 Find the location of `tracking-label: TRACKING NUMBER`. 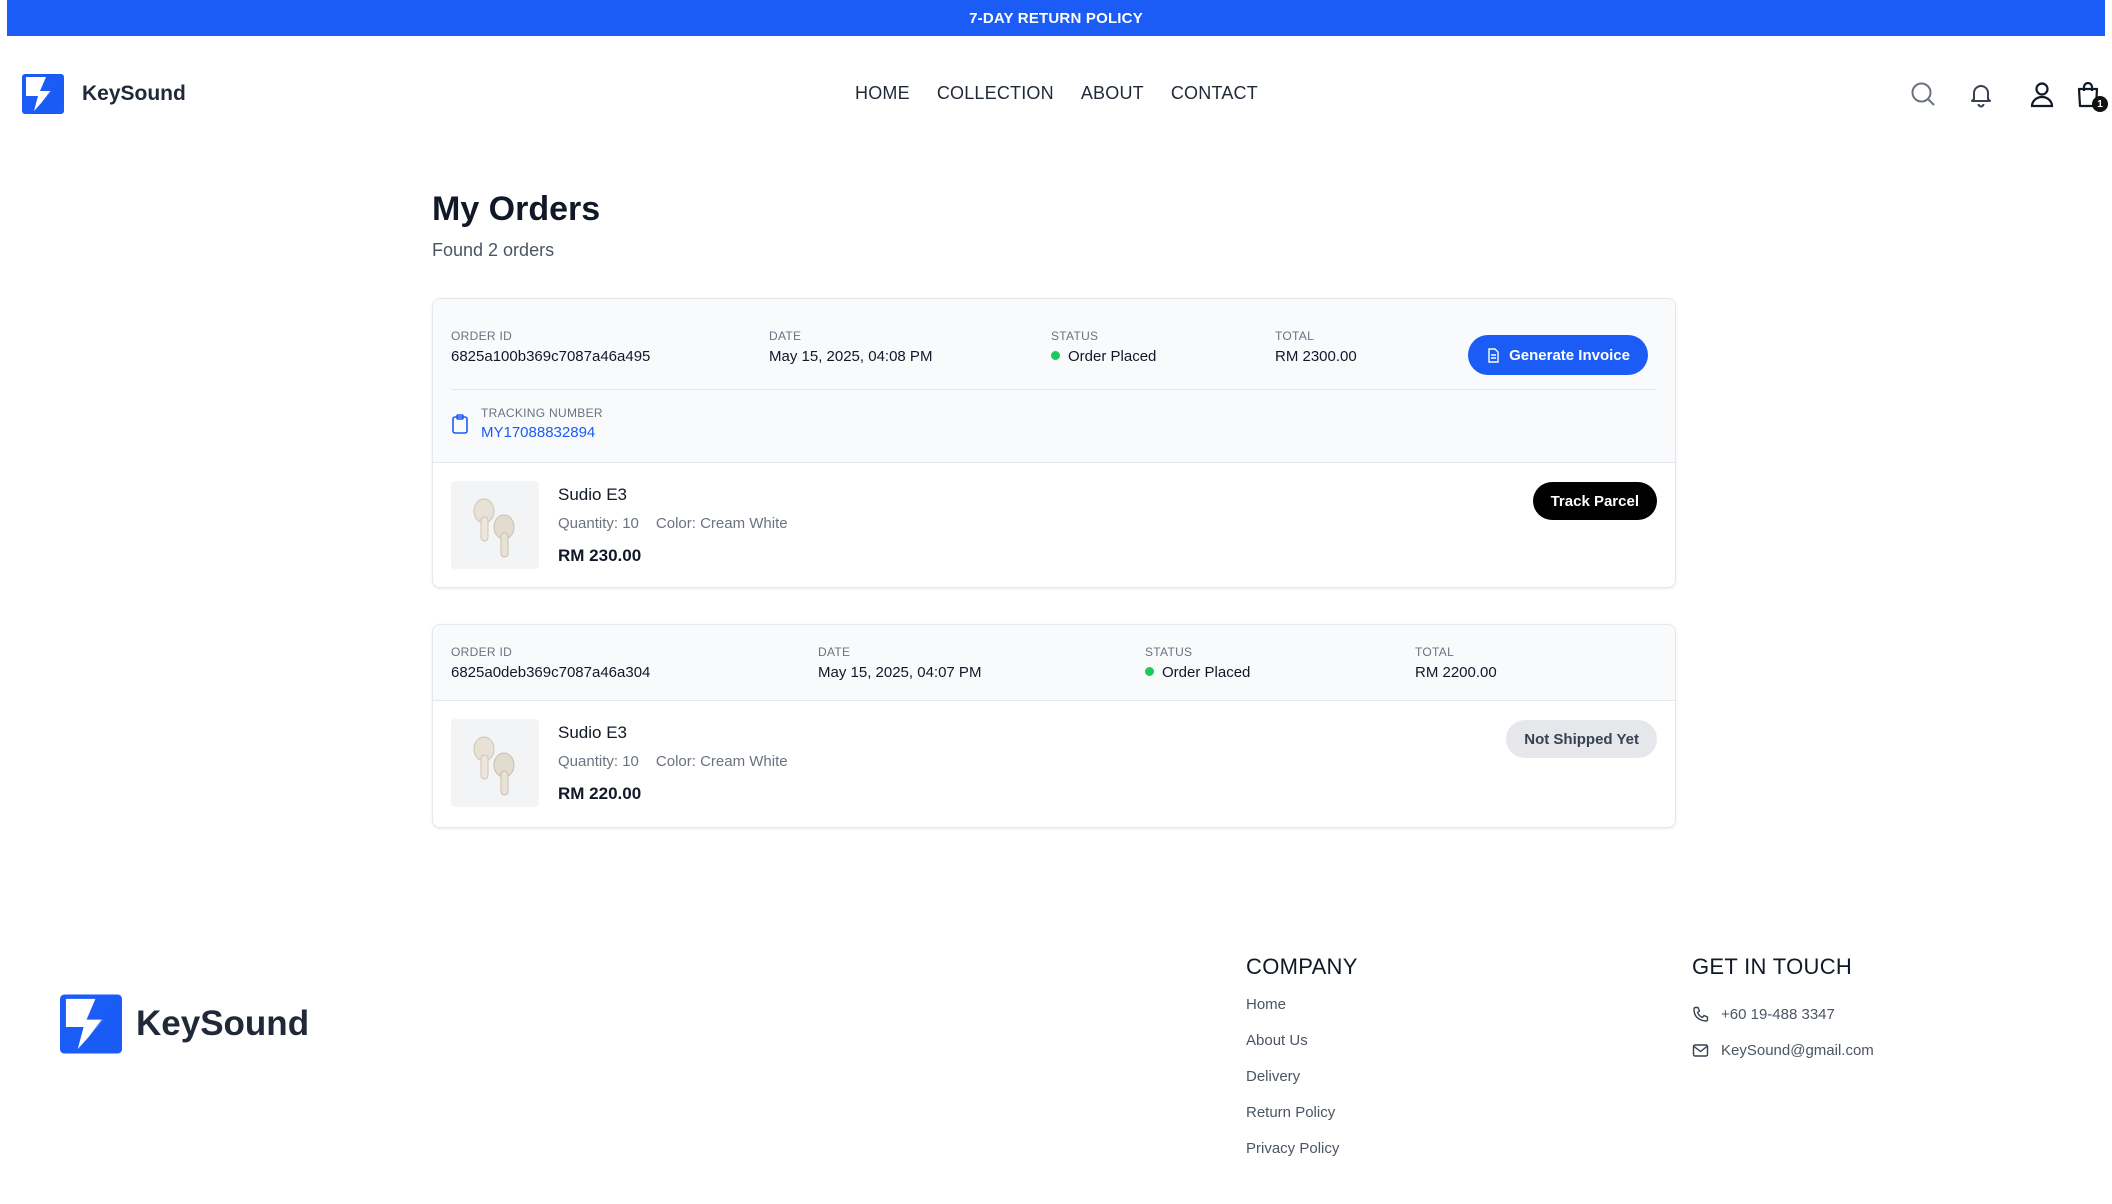

tracking-label: TRACKING NUMBER is located at coordinates (542, 413).